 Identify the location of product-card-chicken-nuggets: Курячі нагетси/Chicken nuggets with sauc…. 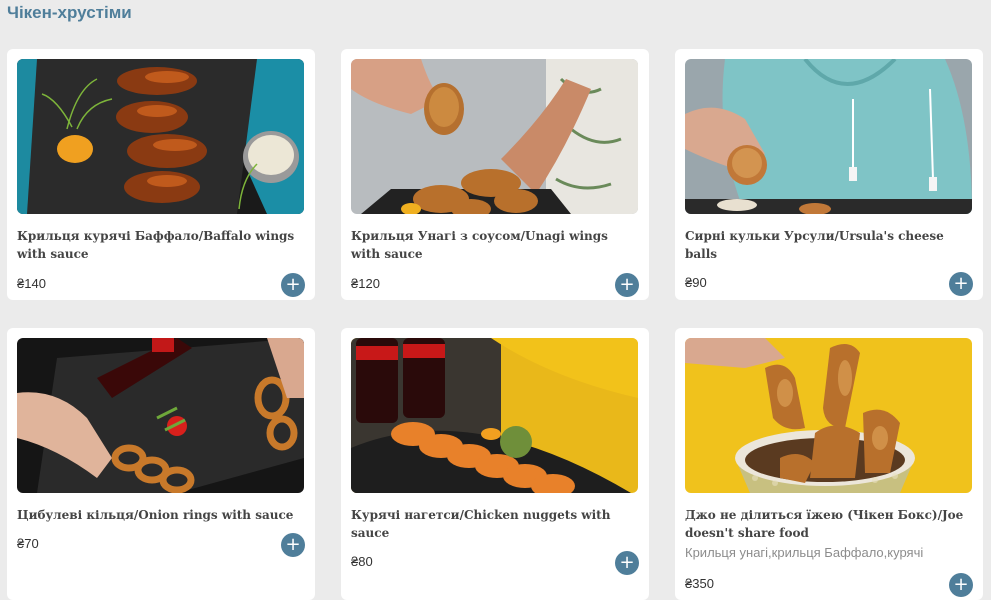
(495, 464).